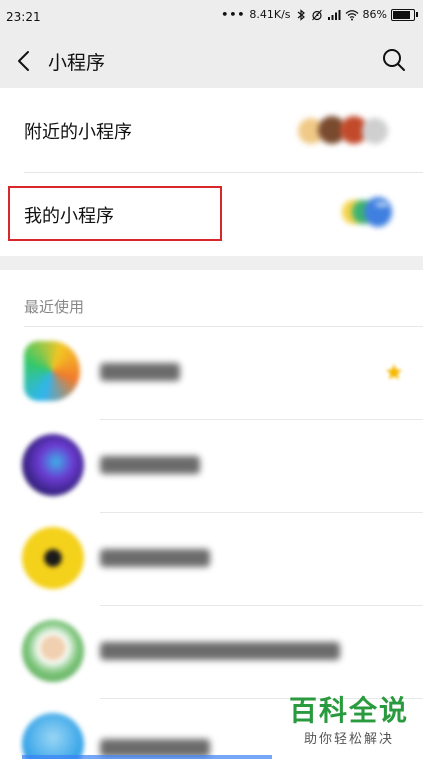 The height and width of the screenshot is (759, 423). I want to click on more-dots-icon: •••, so click(233, 14).